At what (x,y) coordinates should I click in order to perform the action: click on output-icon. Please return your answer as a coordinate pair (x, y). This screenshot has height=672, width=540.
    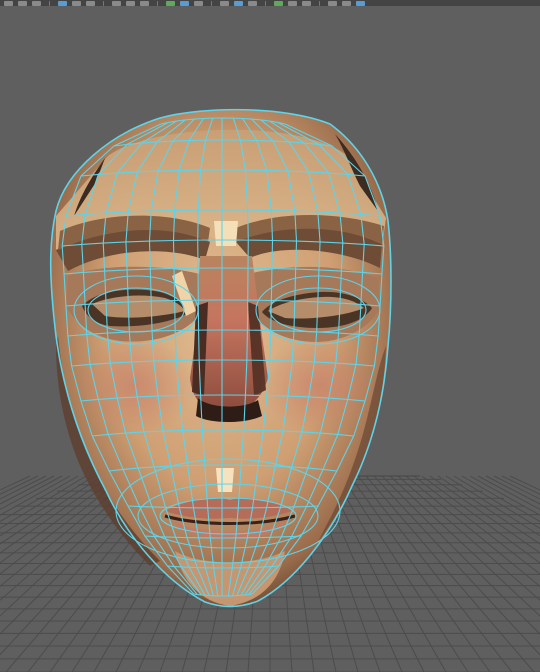
    Looking at the image, I should click on (144, 3).